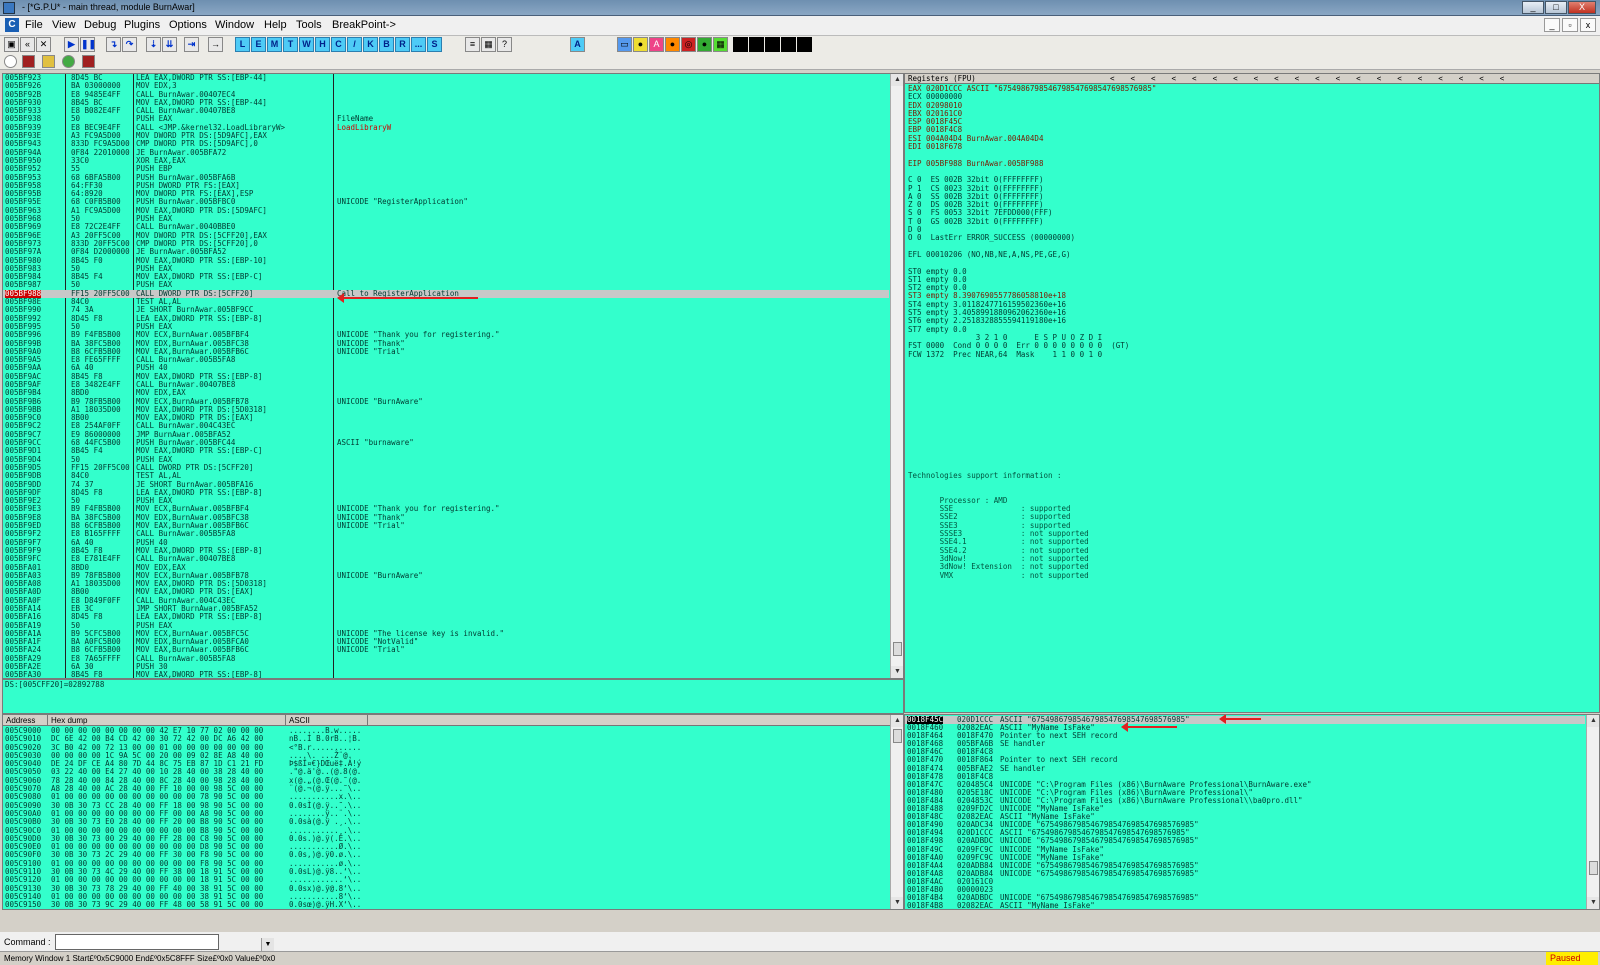 The image size is (1600, 965). Describe the element at coordinates (897, 721) in the screenshot. I see `dump-scroll-up-arrow-icon: ▲` at that location.